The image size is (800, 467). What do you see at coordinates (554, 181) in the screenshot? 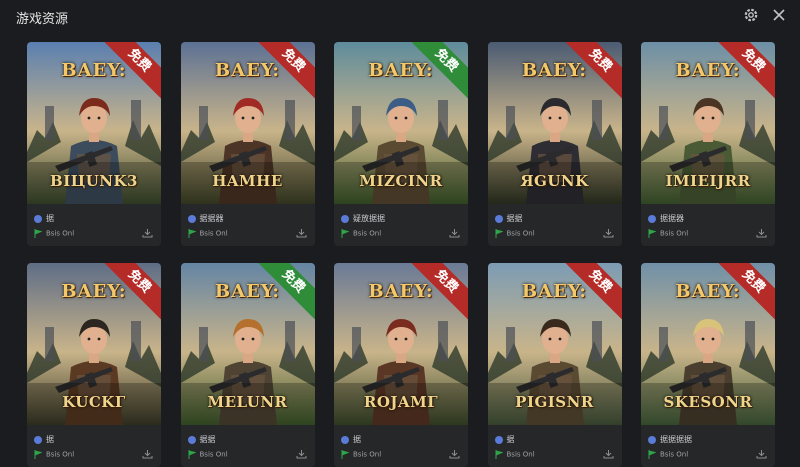
I see `game-title: ЯGUNK` at bounding box center [554, 181].